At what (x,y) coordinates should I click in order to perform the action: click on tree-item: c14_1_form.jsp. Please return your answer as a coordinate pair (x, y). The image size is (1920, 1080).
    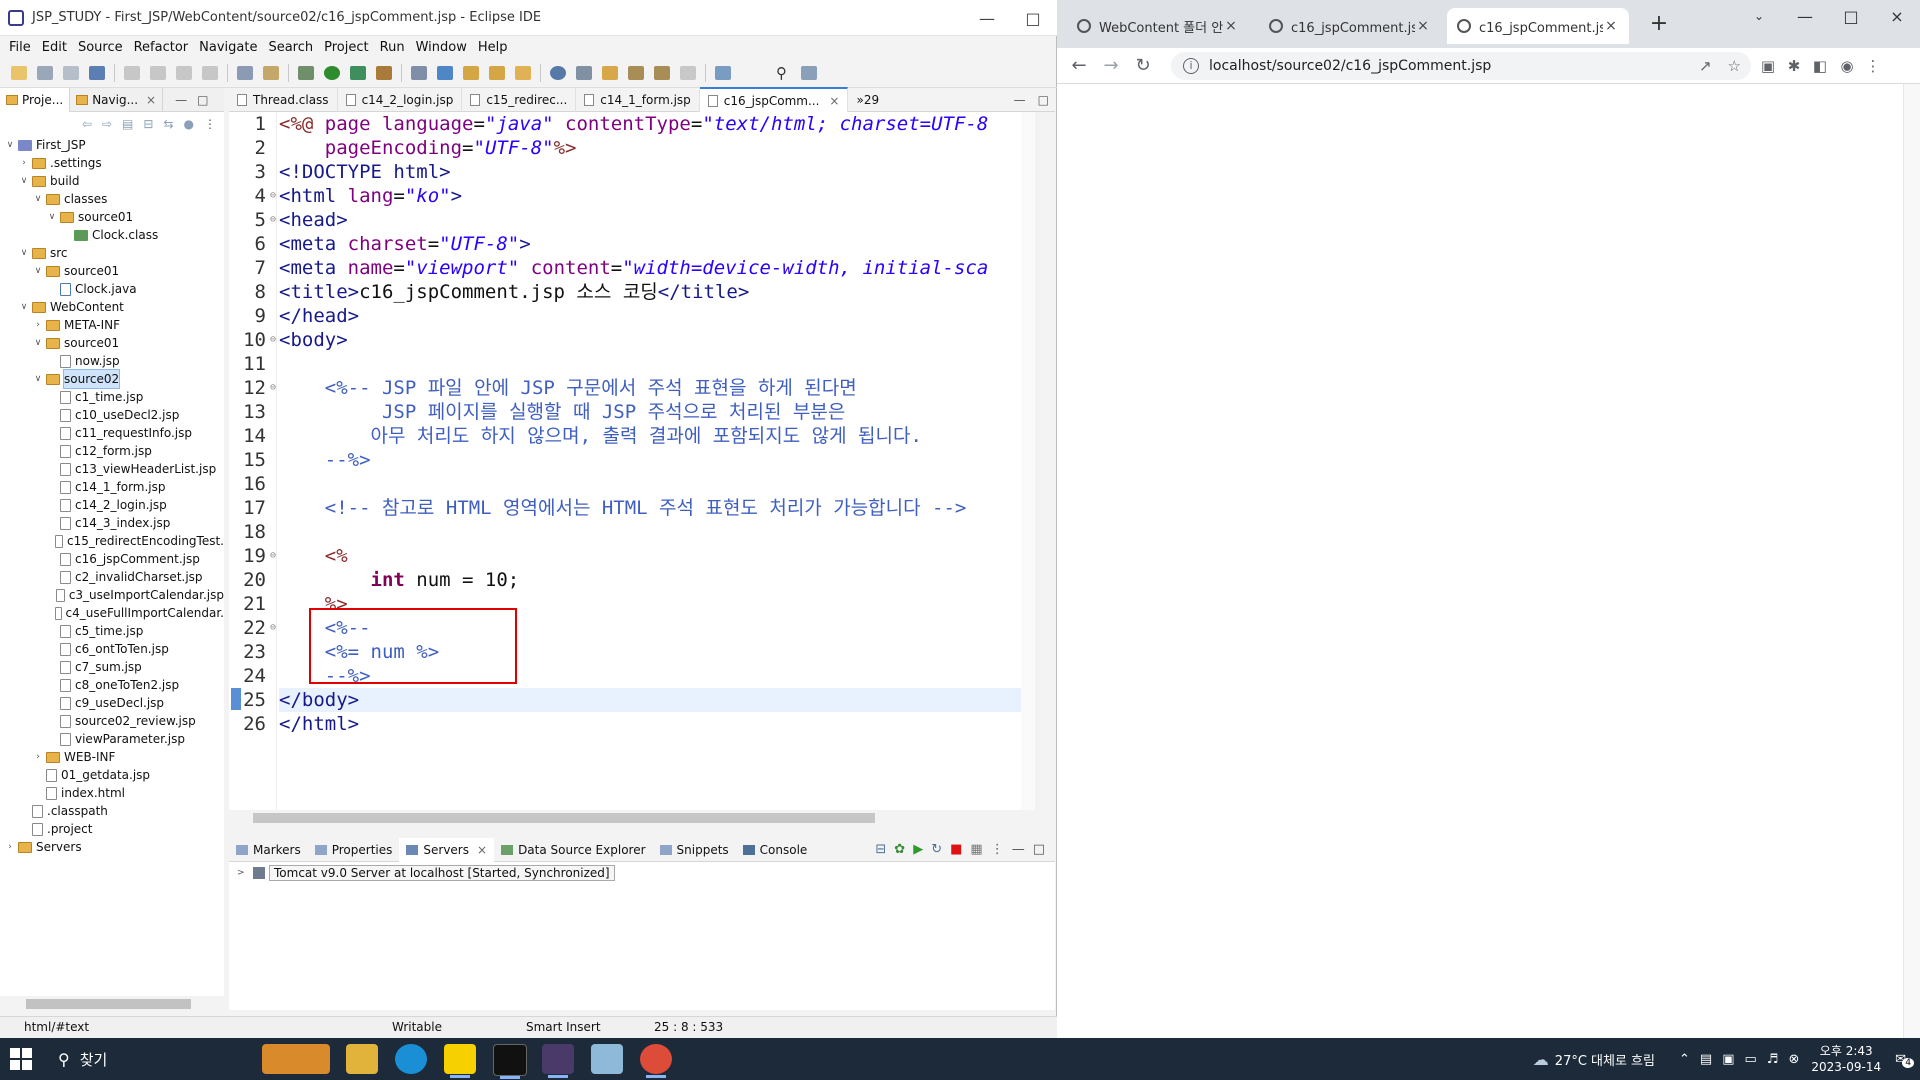
    Looking at the image, I should click on (112, 487).